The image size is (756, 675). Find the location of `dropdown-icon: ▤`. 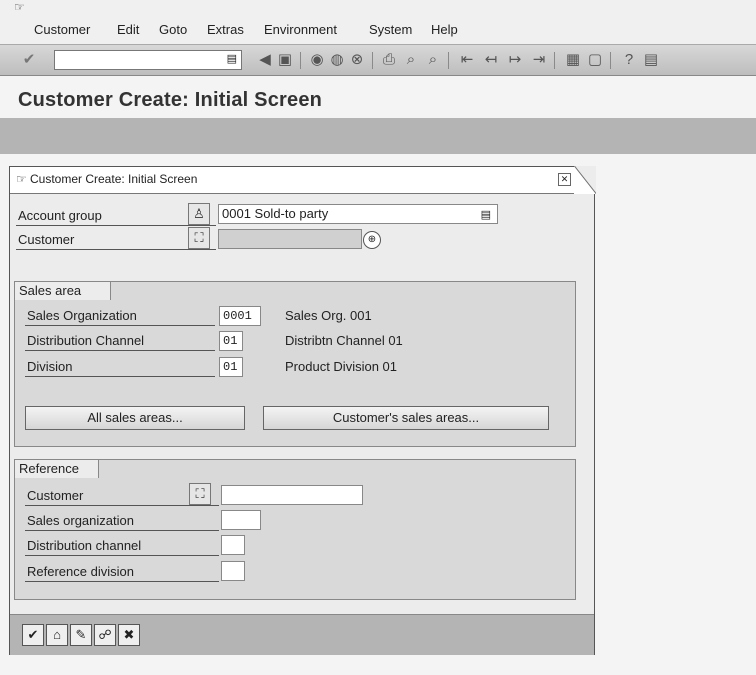

dropdown-icon: ▤ is located at coordinates (486, 215).